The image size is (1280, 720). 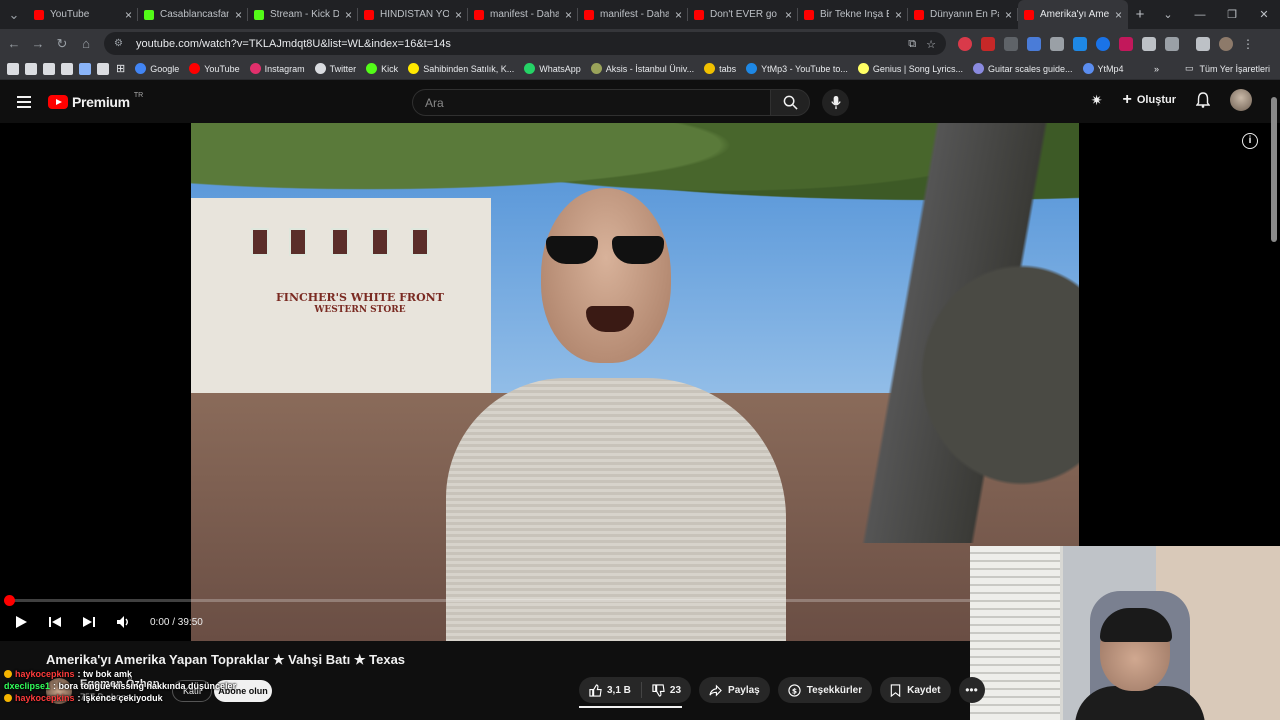 I want to click on search-button, so click(x=790, y=102).